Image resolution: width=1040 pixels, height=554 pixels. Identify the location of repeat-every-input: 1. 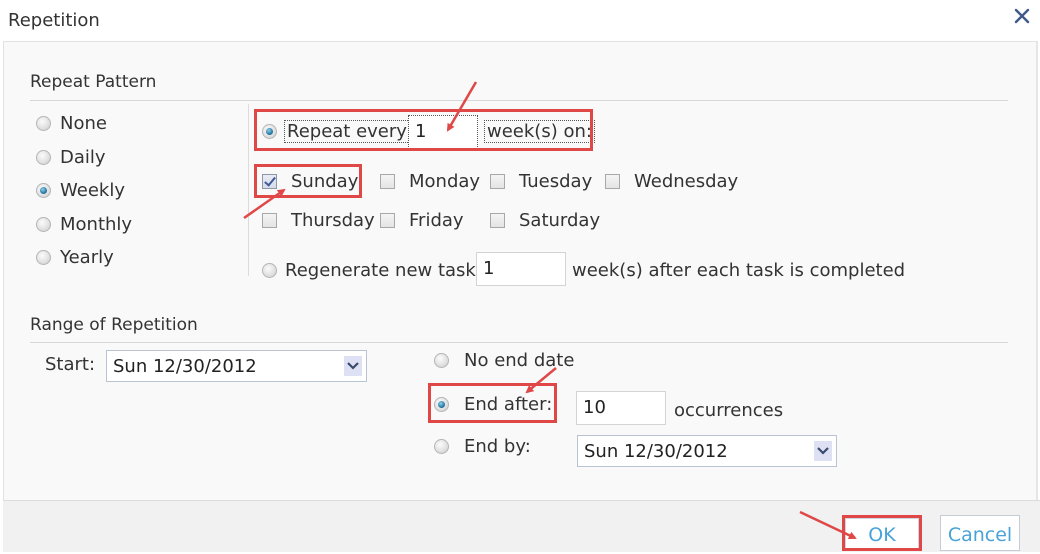
(443, 133).